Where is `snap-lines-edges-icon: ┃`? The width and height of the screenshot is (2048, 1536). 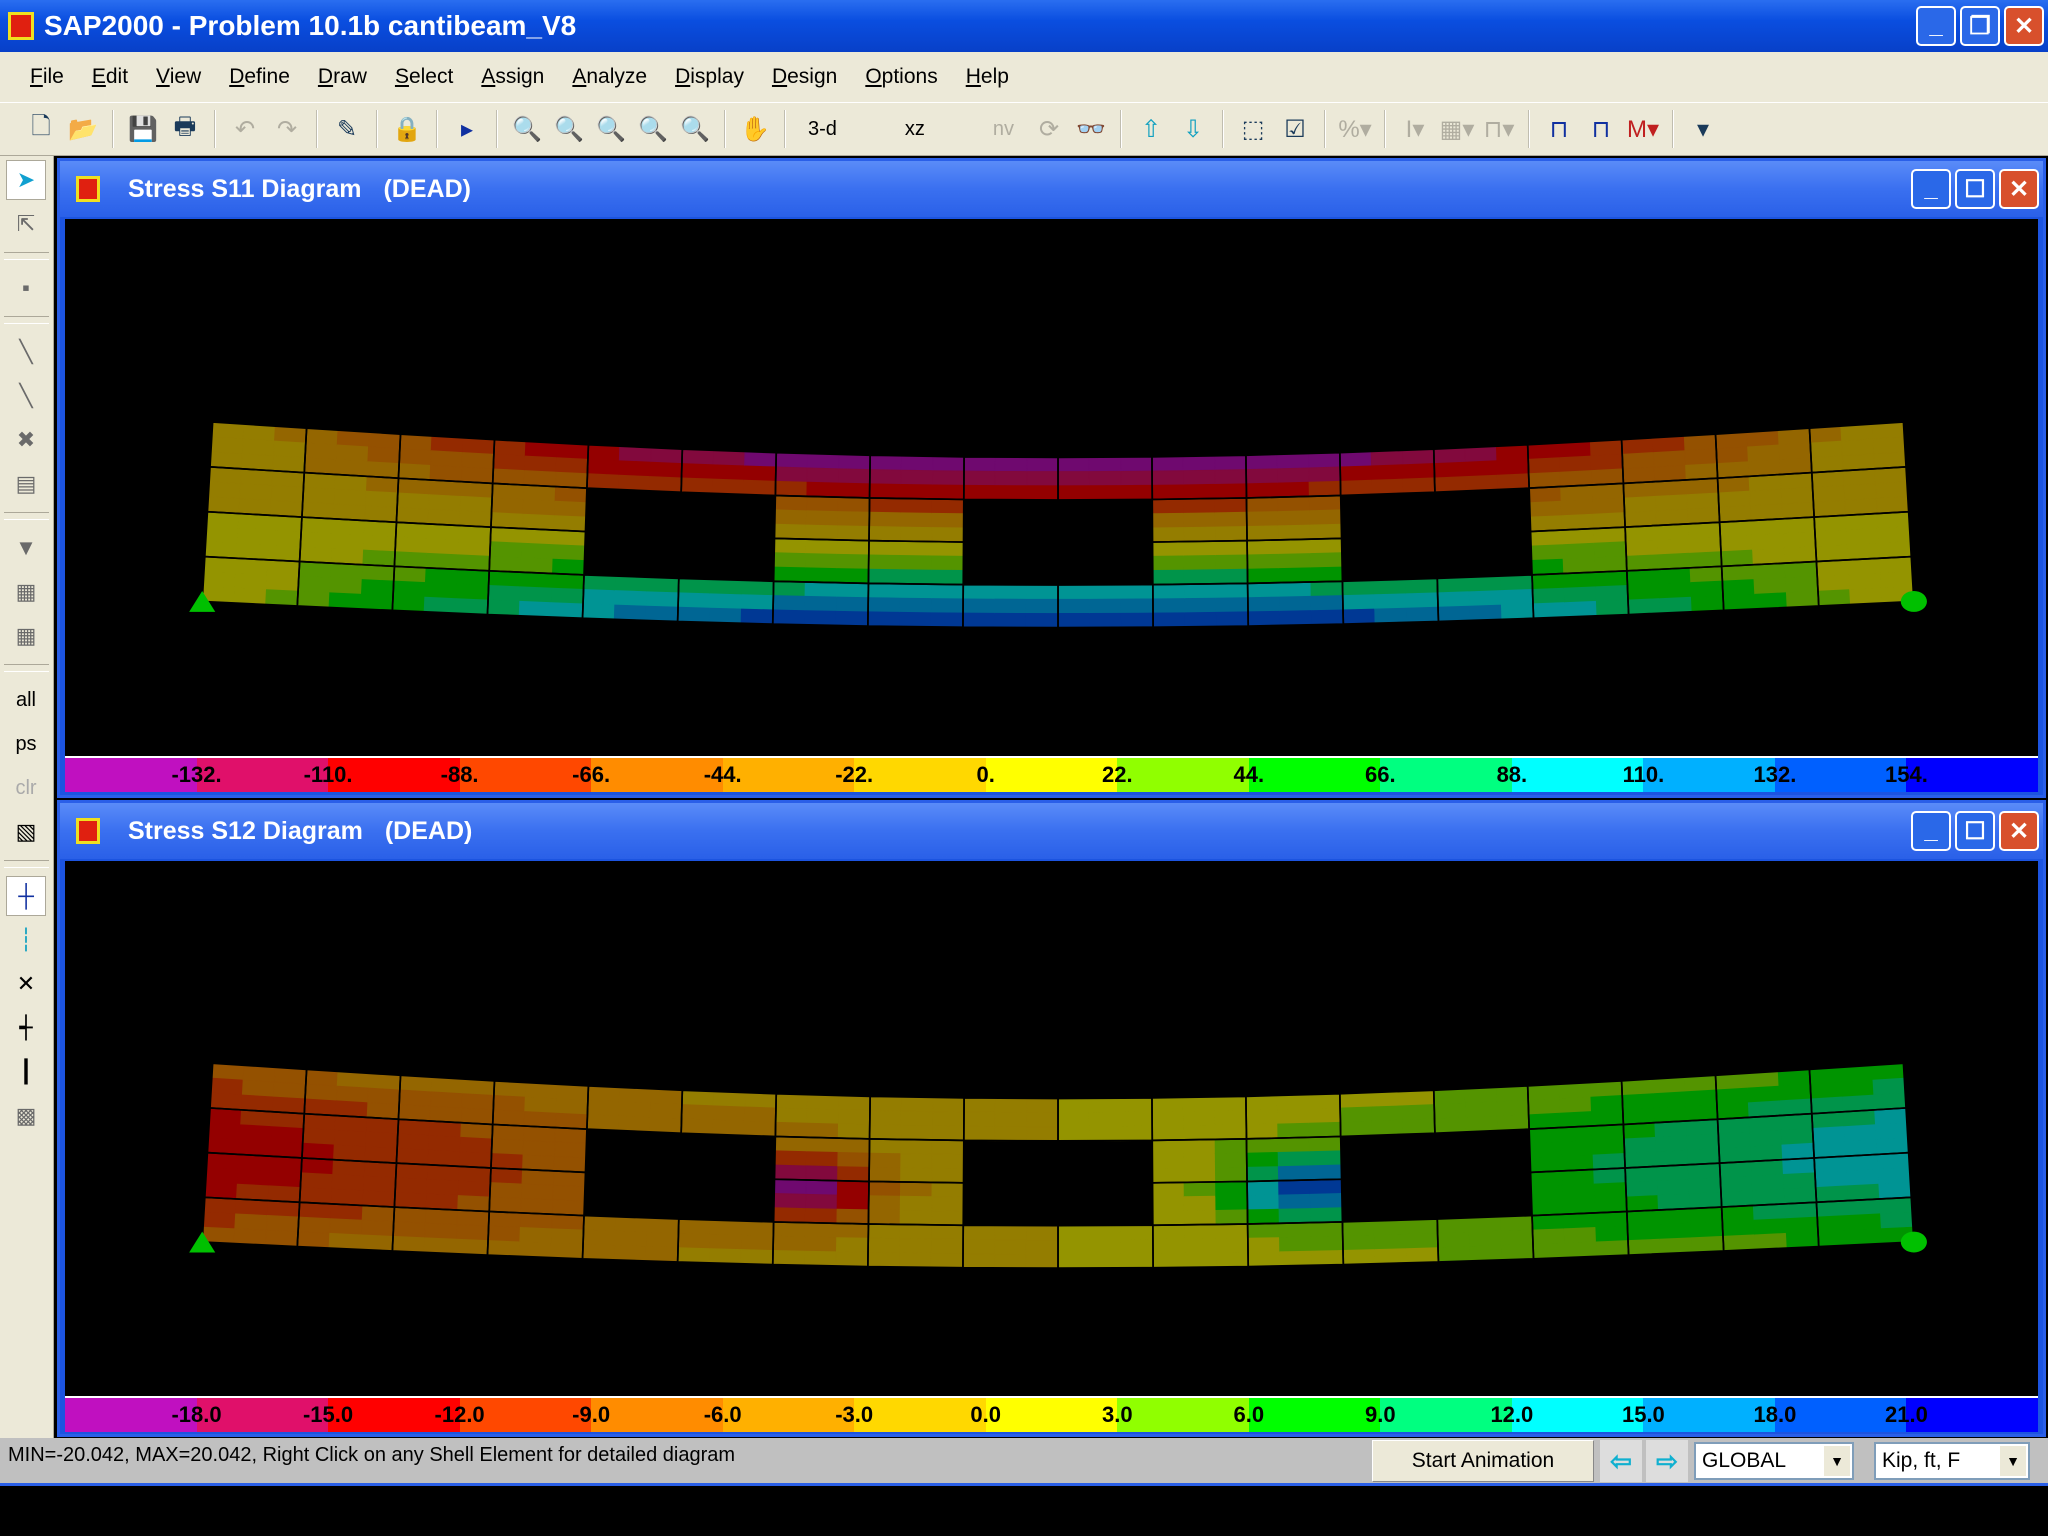 snap-lines-edges-icon: ┃ is located at coordinates (26, 1072).